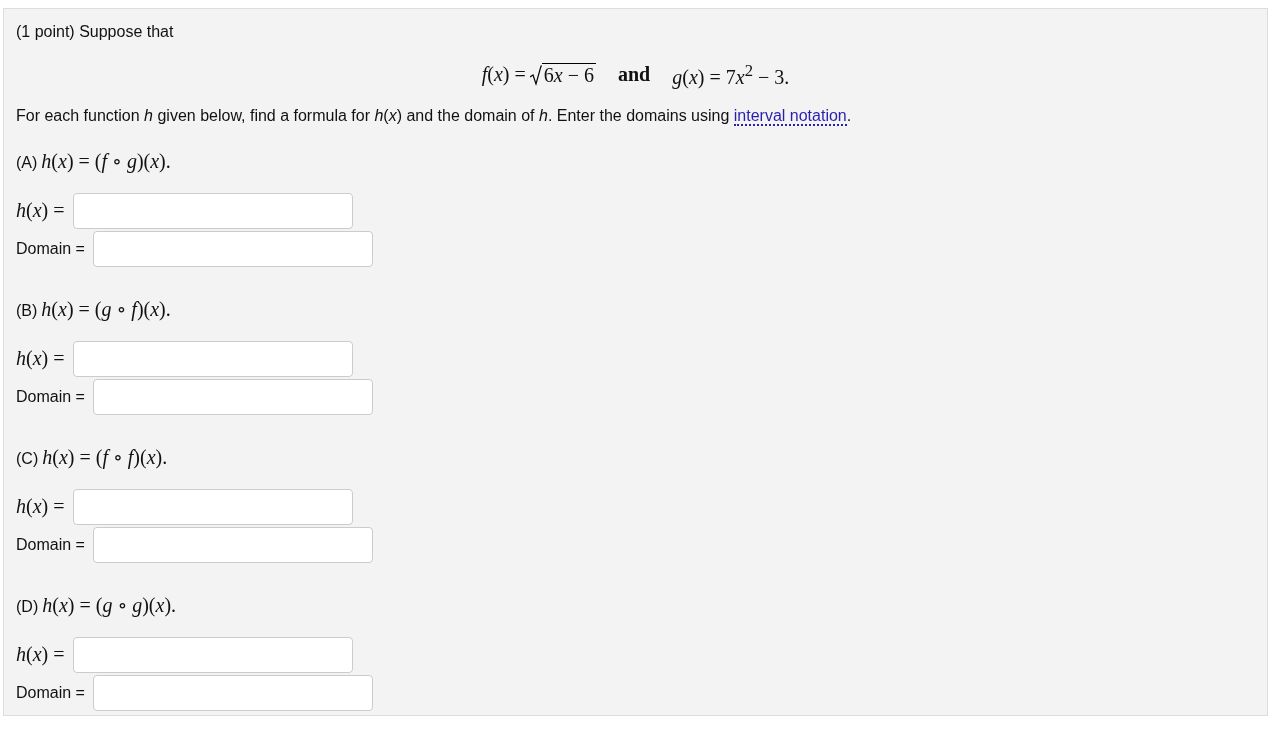 The width and height of the screenshot is (1271, 753). I want to click on instruction-text: For each function h given below, find a formula for h(x) and the domain of h. Enter the domains using interval notation., so click(434, 115).